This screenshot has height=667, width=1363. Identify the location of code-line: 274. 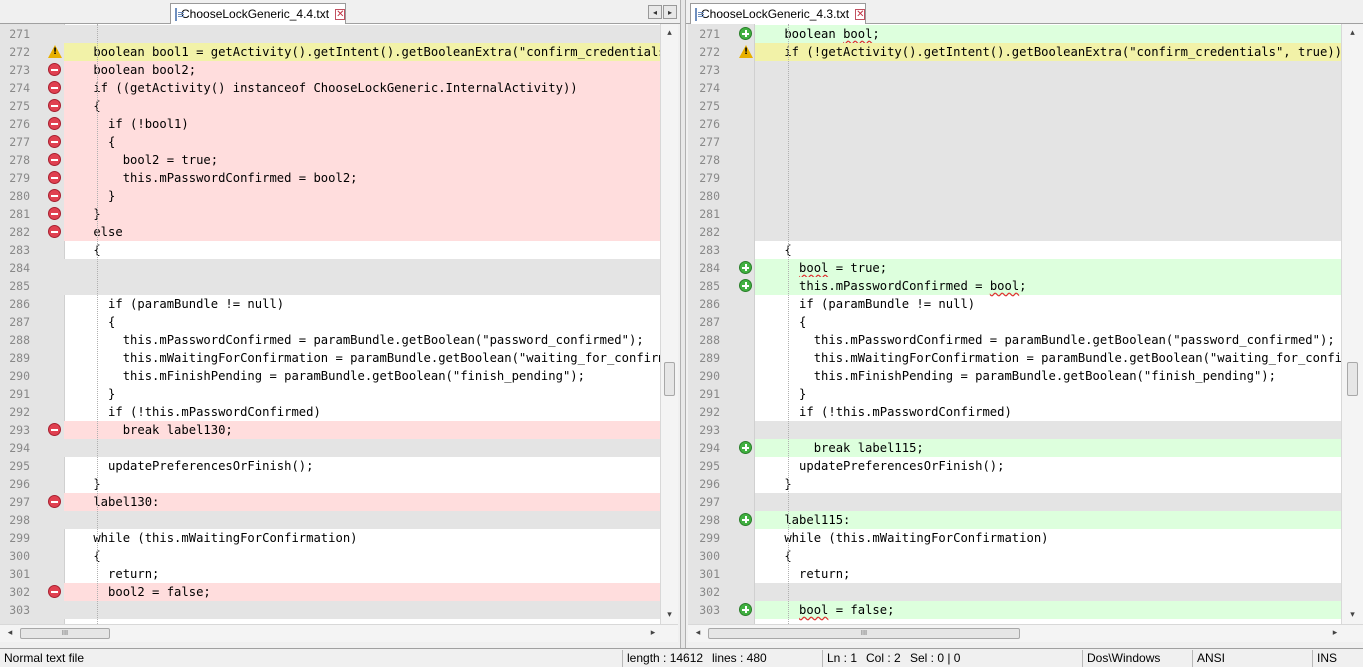
(1014, 88).